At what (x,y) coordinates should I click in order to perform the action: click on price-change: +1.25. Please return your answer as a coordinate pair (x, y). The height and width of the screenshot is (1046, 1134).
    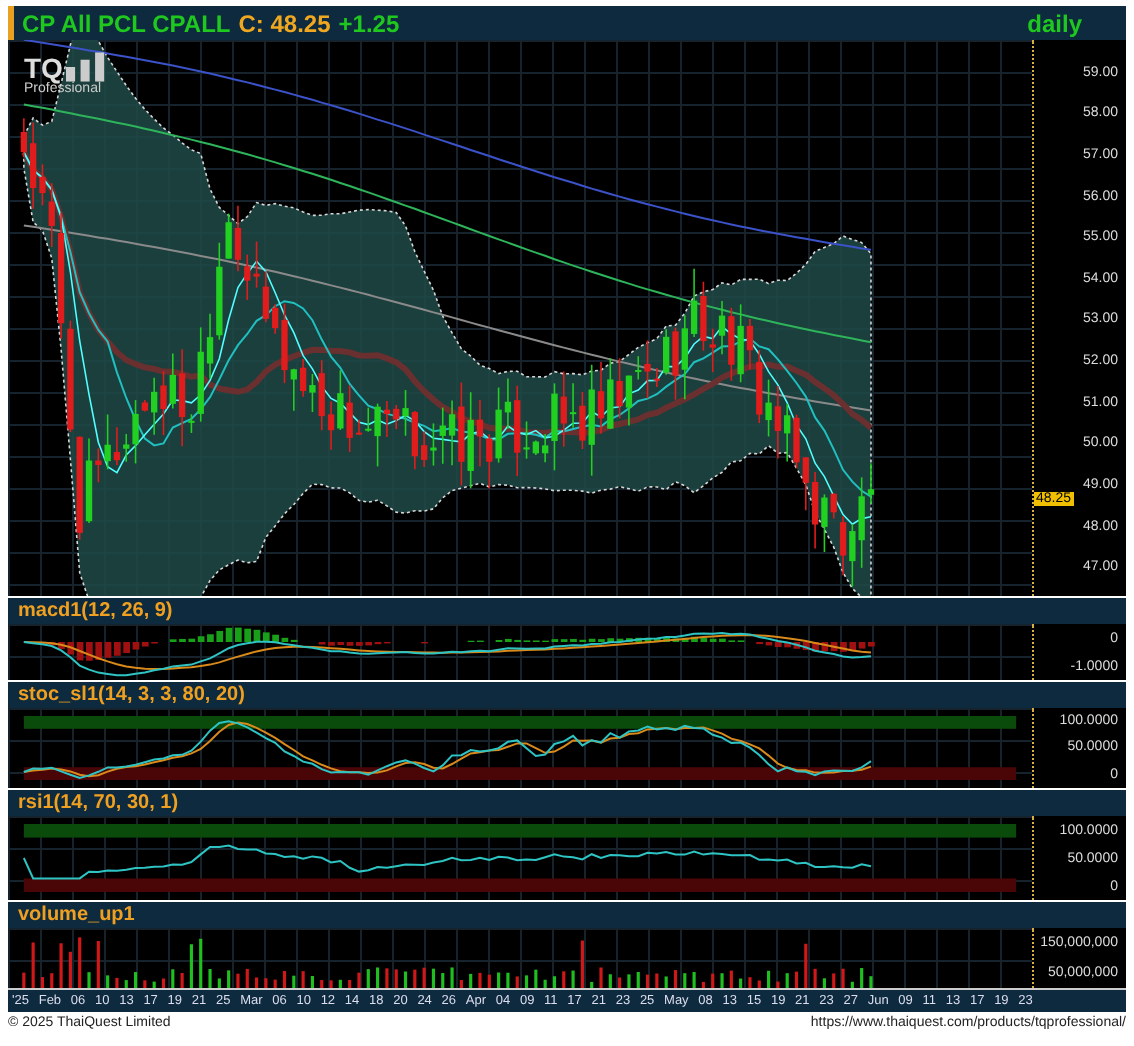
    Looking at the image, I should click on (369, 23).